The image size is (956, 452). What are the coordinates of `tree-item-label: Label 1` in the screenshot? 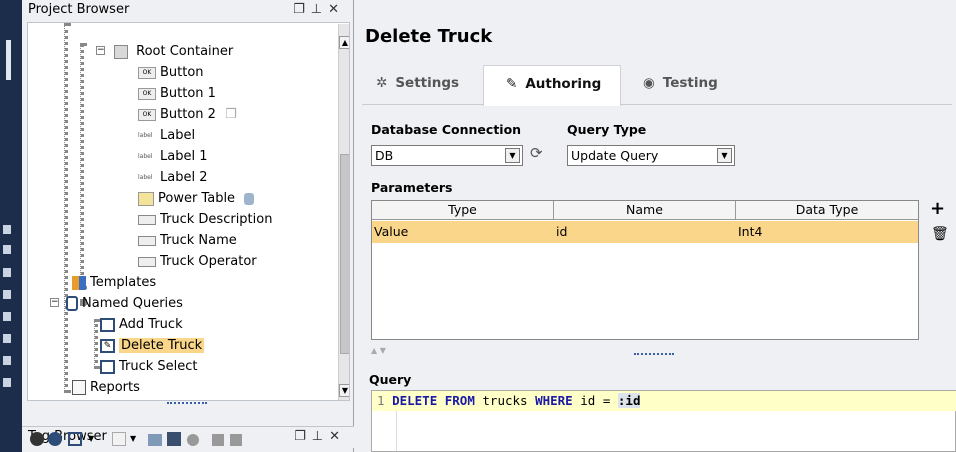 It's located at (184, 156).